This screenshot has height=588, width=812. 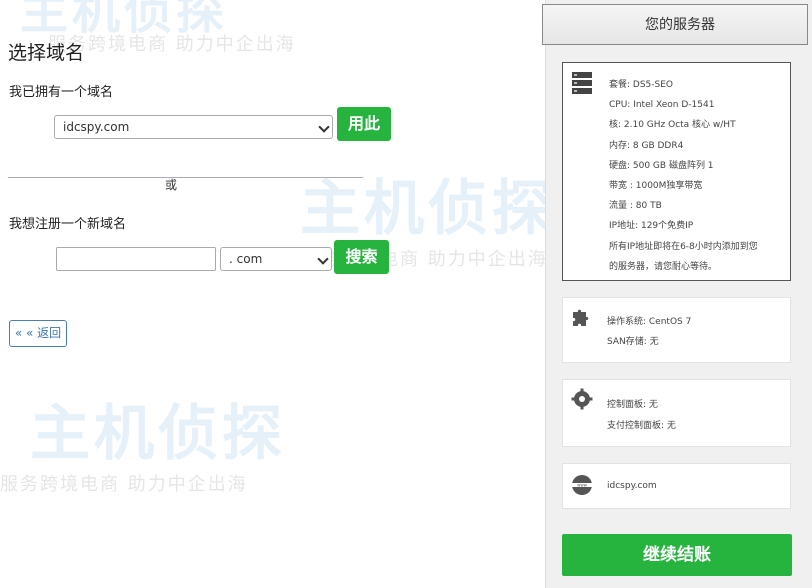 I want to click on sidebar-header: 您的服务器, so click(x=675, y=24).